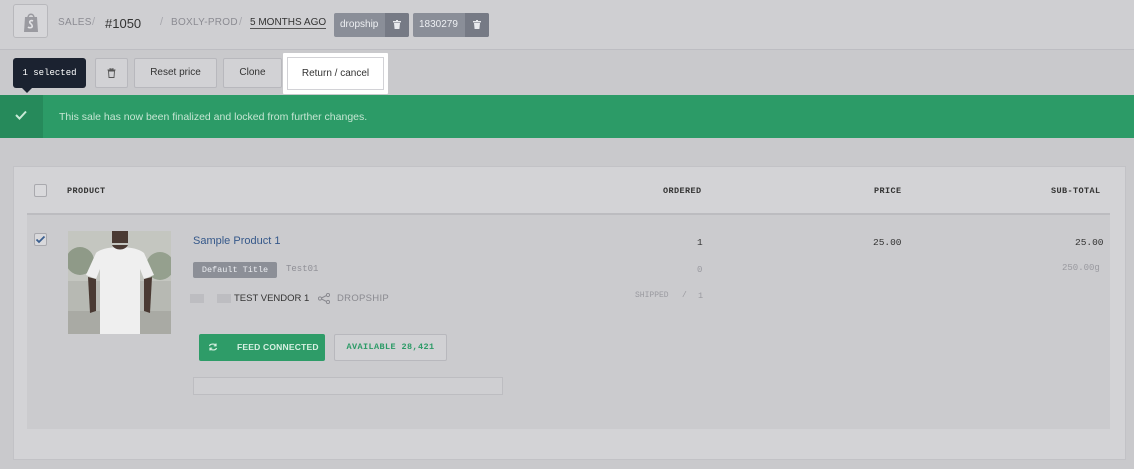 This screenshot has height=469, width=1134. What do you see at coordinates (324, 298) in the screenshot?
I see `share-icon` at bounding box center [324, 298].